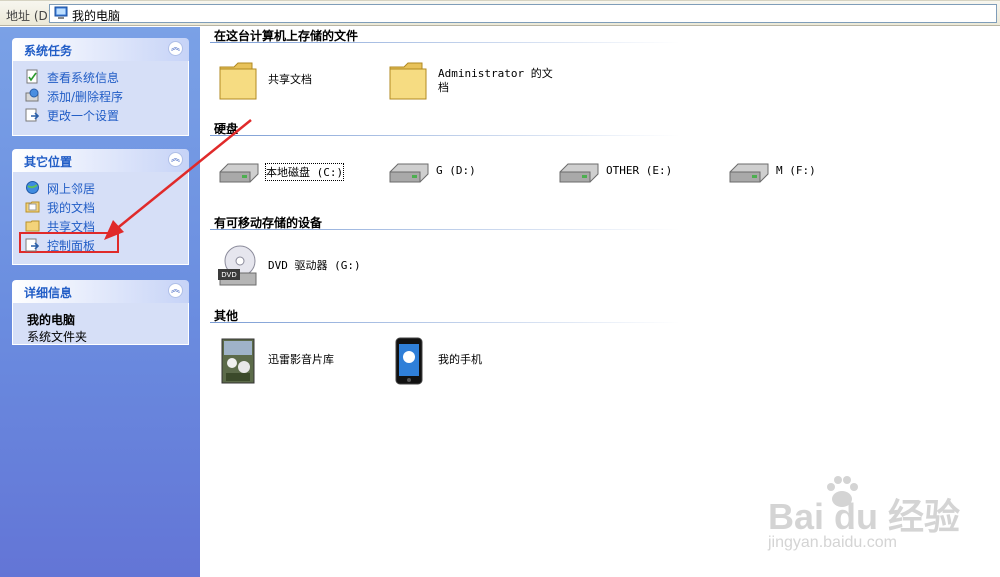 The image size is (1000, 577). What do you see at coordinates (100, 218) in the screenshot?
I see `other-places-body: 网上邻居 我的文档 共享文档 控制面板` at bounding box center [100, 218].